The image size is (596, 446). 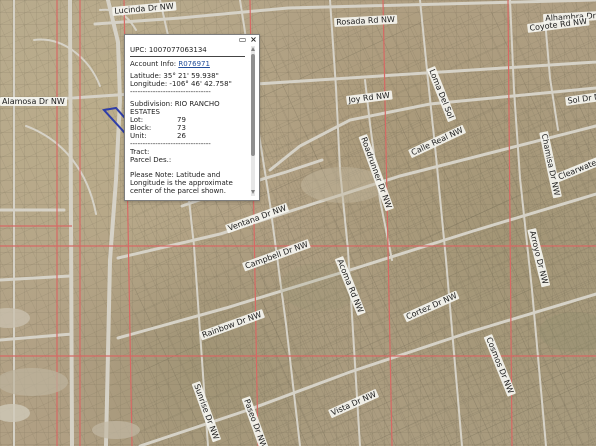 What do you see at coordinates (253, 192) in the screenshot?
I see `chevron-down-icon` at bounding box center [253, 192].